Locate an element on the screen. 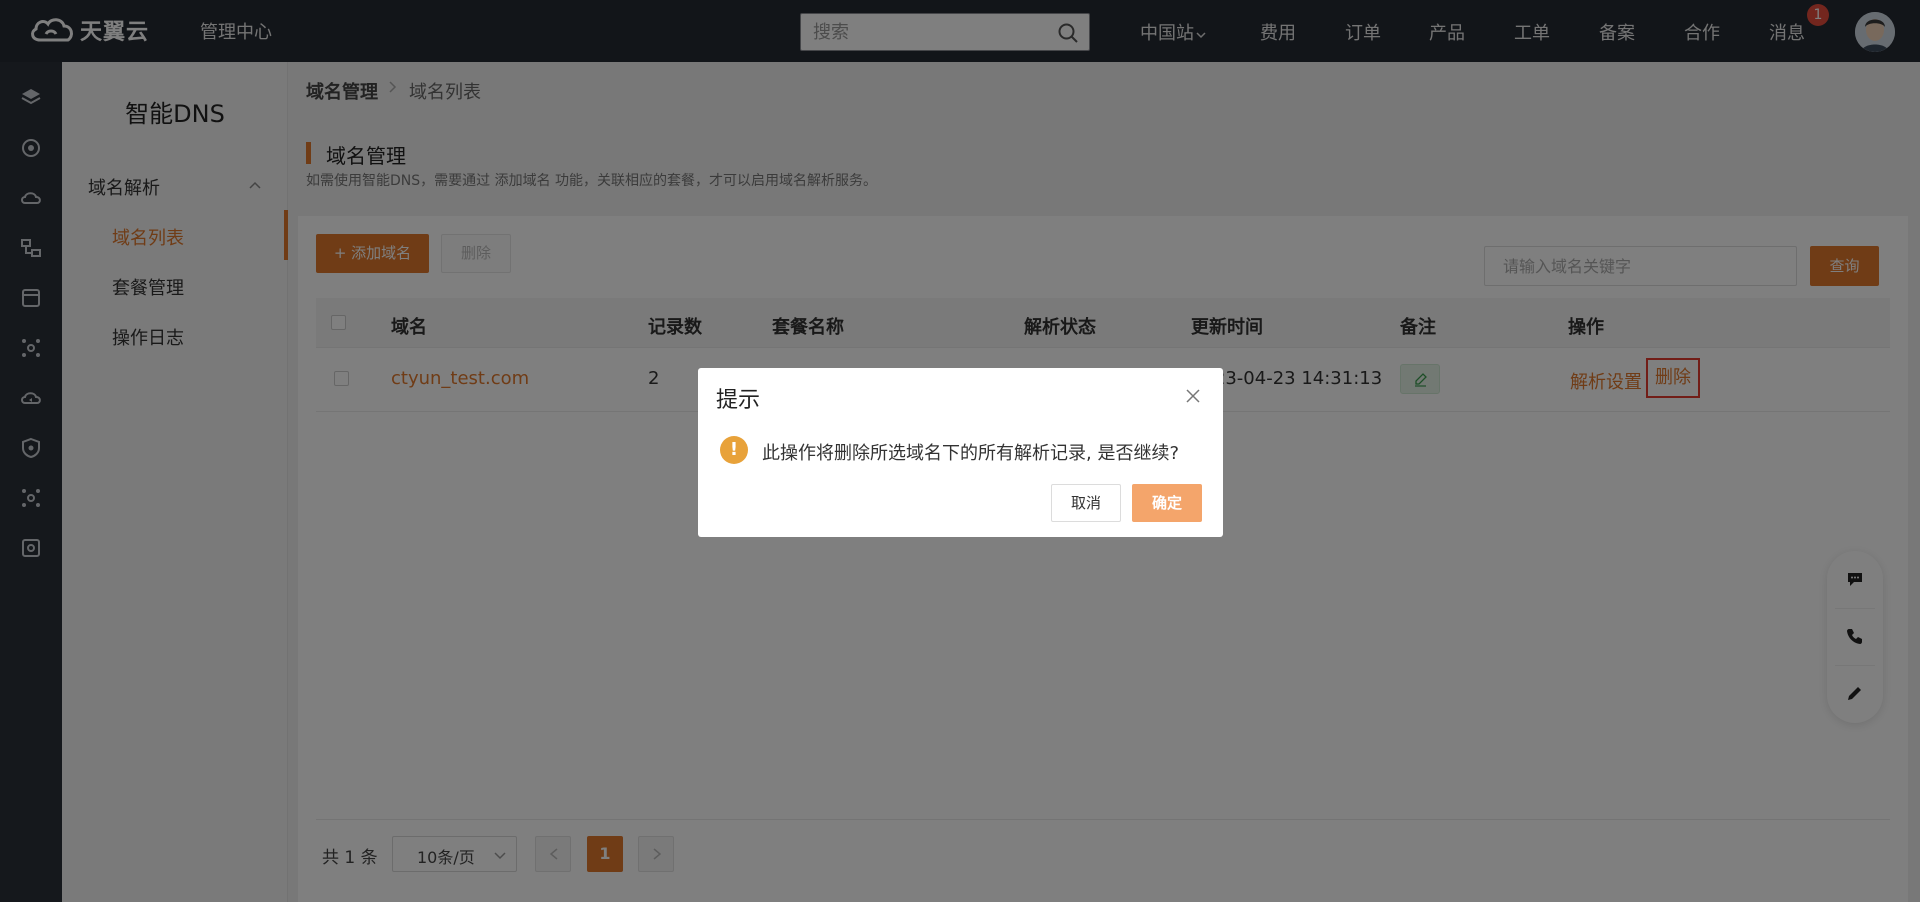  warning-icon: ! is located at coordinates (734, 450).